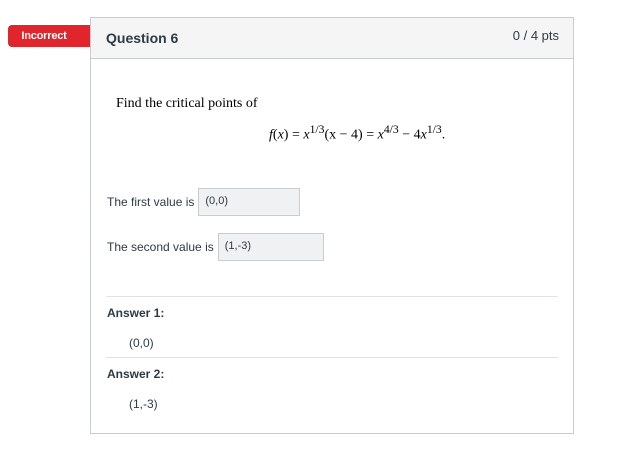  I want to click on formula-x1: x, so click(280, 135).